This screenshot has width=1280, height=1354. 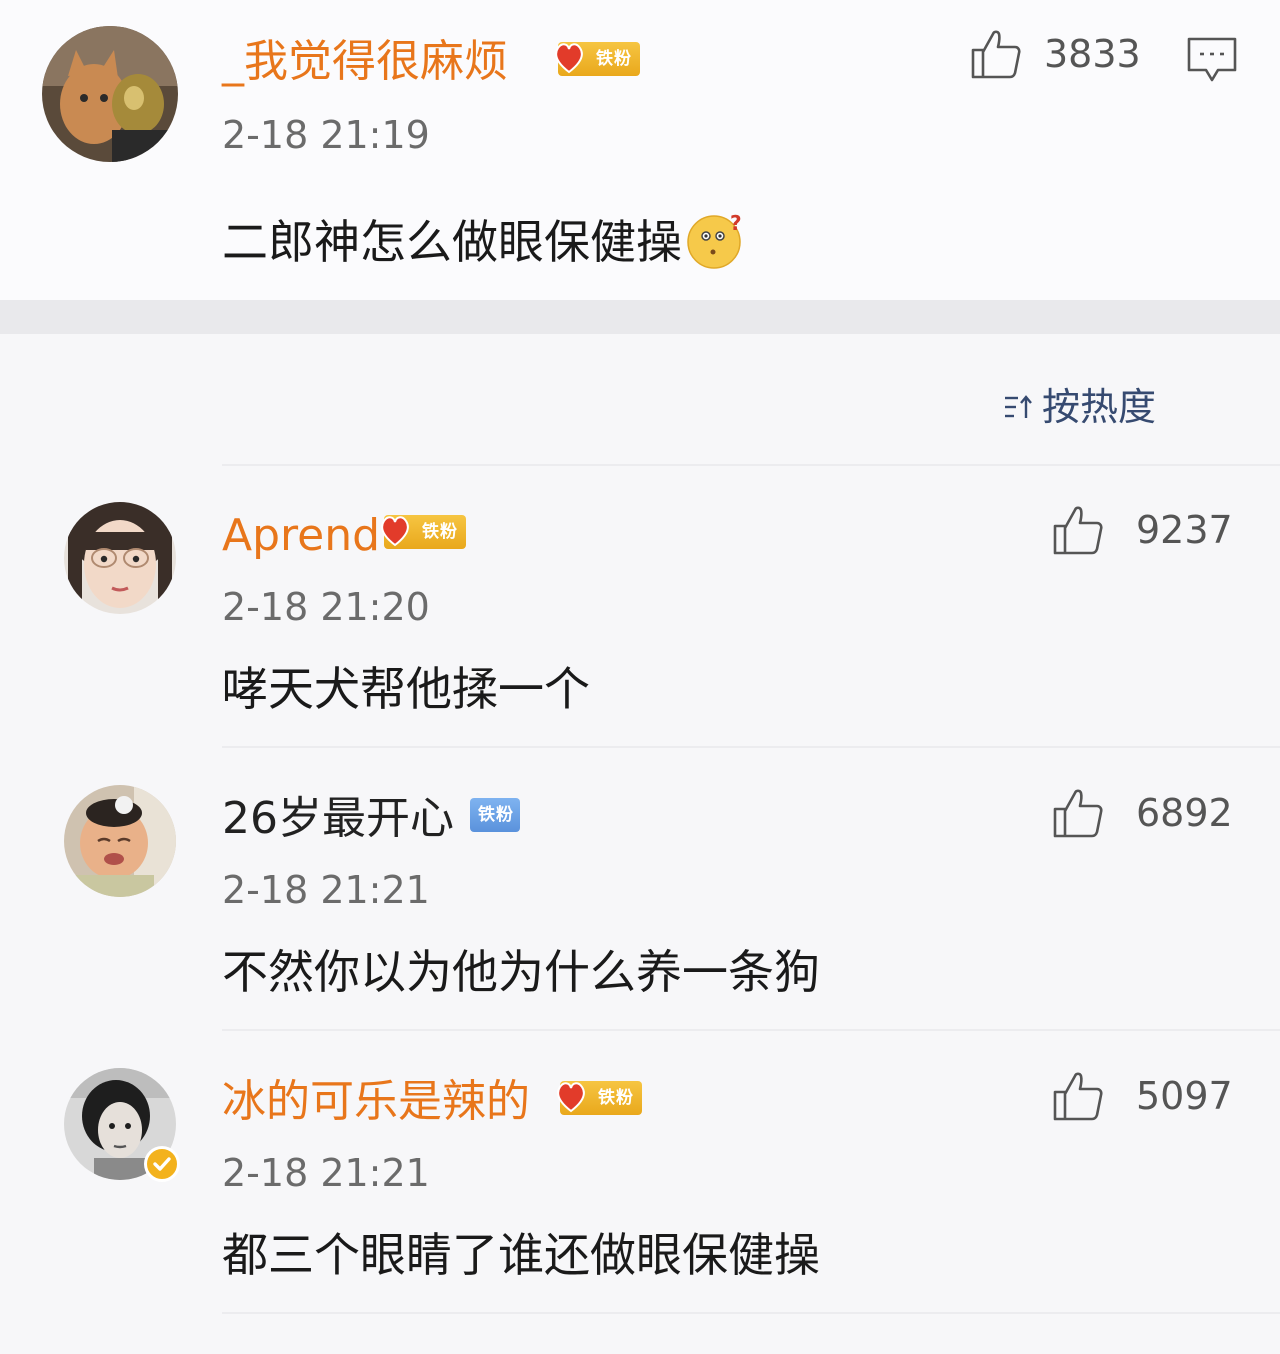 I want to click on comment-content: 不然你以为他为什么养一条狗, so click(x=521, y=972).